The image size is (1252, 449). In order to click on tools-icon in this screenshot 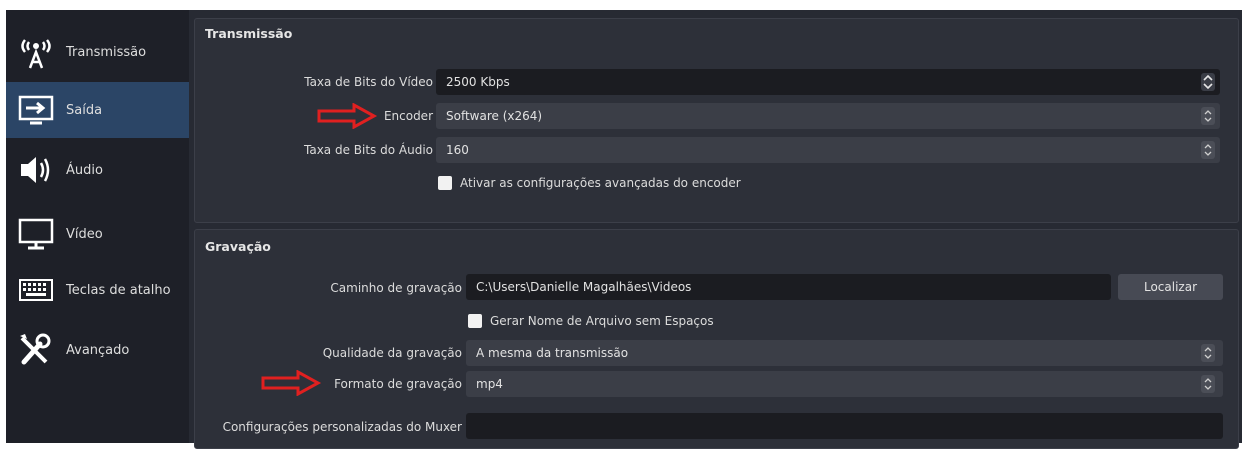, I will do `click(36, 350)`.